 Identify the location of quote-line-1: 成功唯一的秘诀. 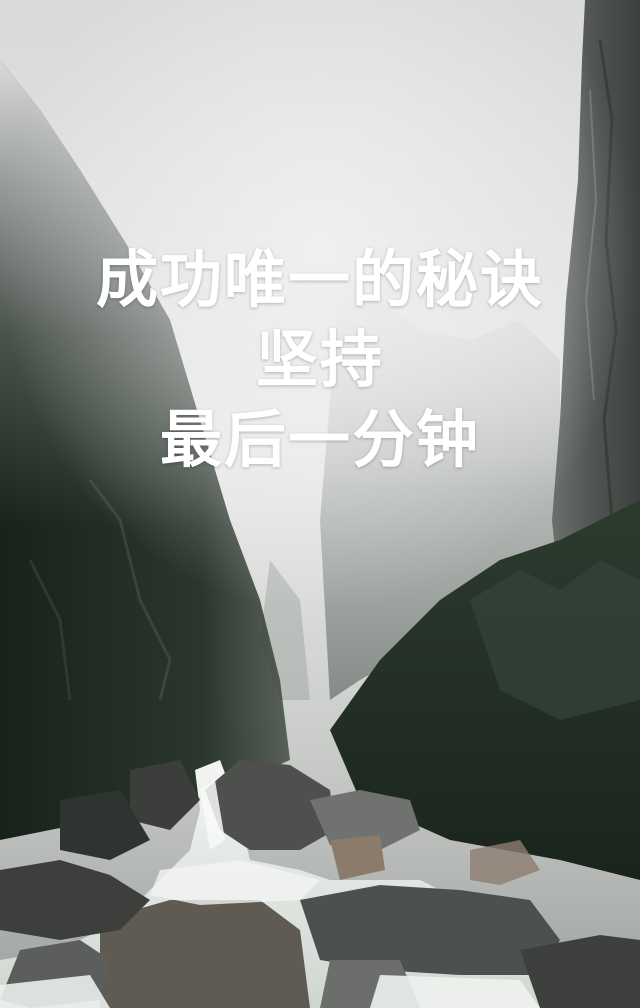
(319, 279).